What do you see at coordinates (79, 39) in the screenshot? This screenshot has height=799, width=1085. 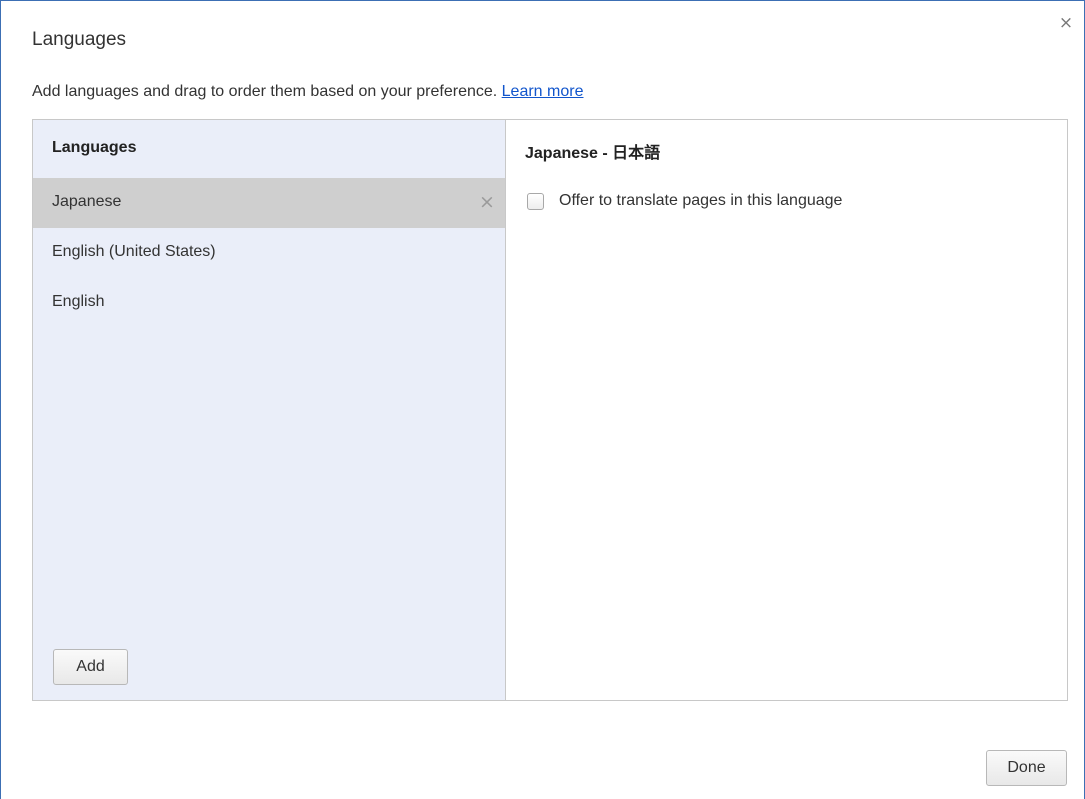 I see `dialog-title: Languages` at bounding box center [79, 39].